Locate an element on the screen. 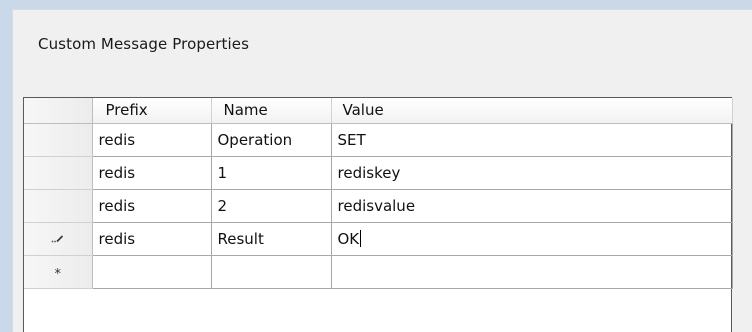  column-header-name: Name is located at coordinates (271, 111).